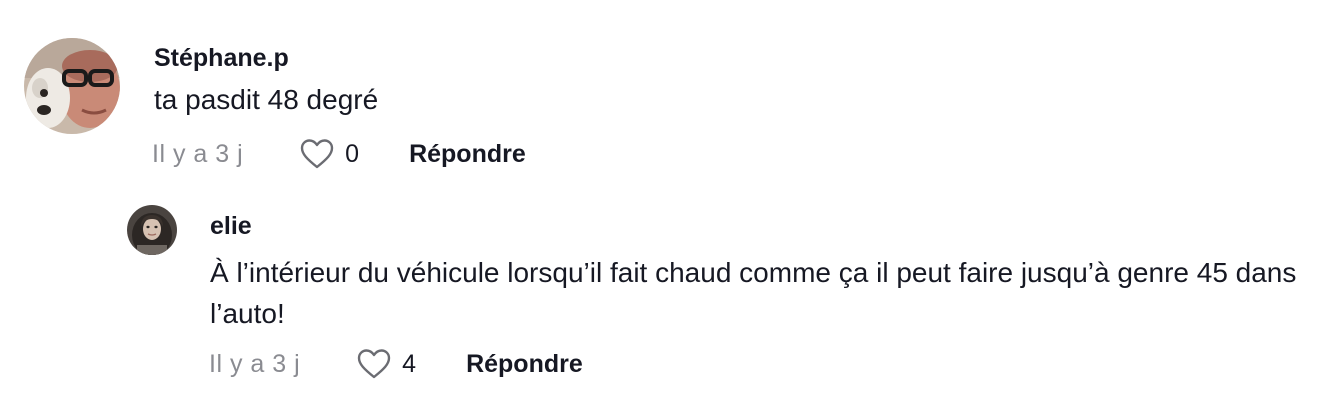 This screenshot has height=410, width=1318. Describe the element at coordinates (231, 226) in the screenshot. I see `username: elie` at that location.